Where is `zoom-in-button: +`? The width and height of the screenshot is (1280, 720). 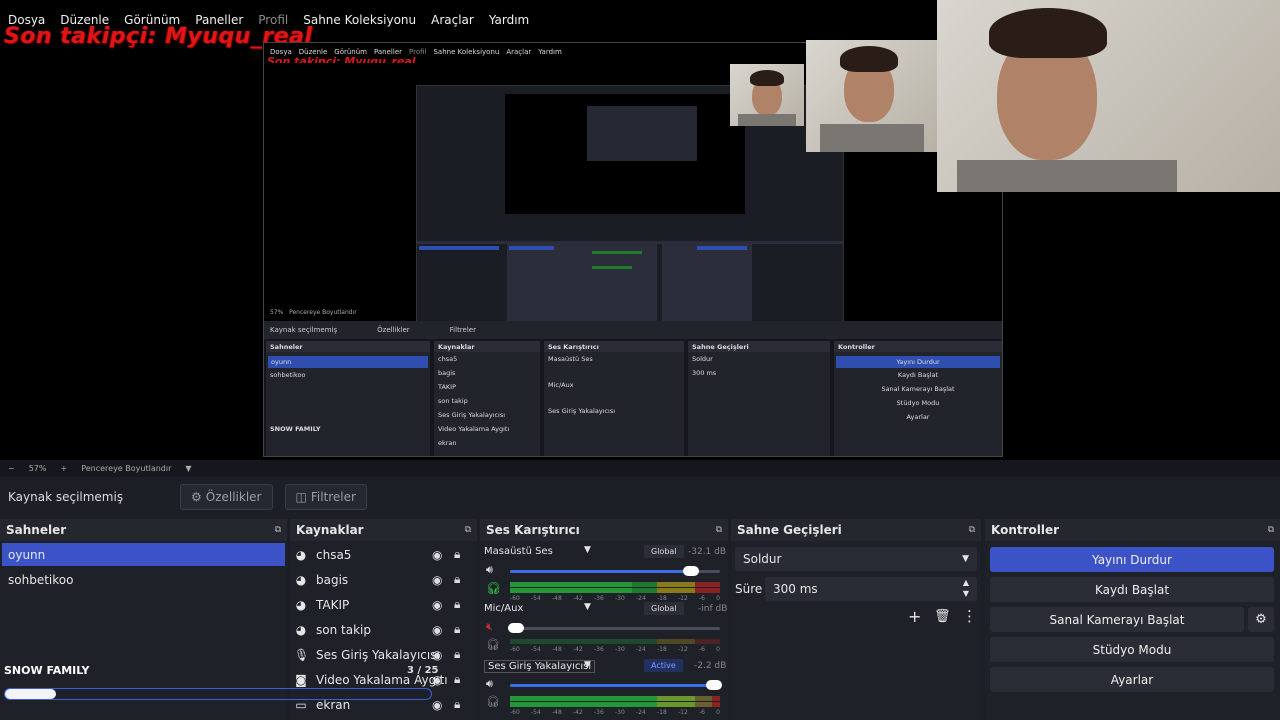
zoom-in-button: + is located at coordinates (63, 468).